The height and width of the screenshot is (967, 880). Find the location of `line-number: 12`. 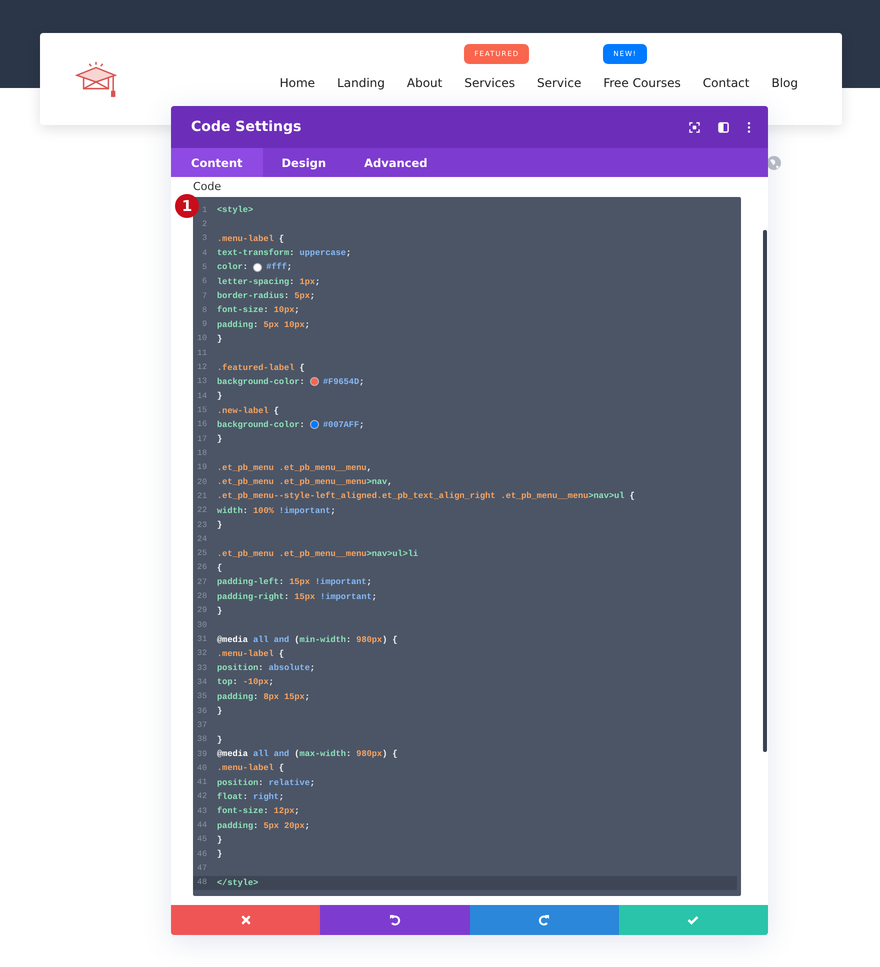

line-number: 12 is located at coordinates (201, 367).